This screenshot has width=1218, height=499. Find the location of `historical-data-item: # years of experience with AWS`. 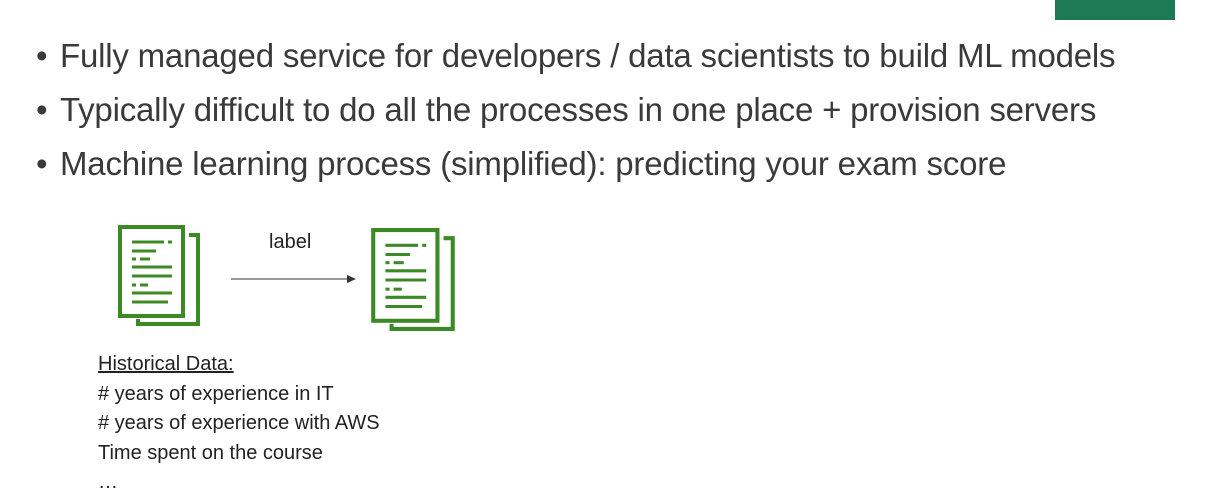

historical-data-item: # years of experience with AWS is located at coordinates (239, 423).